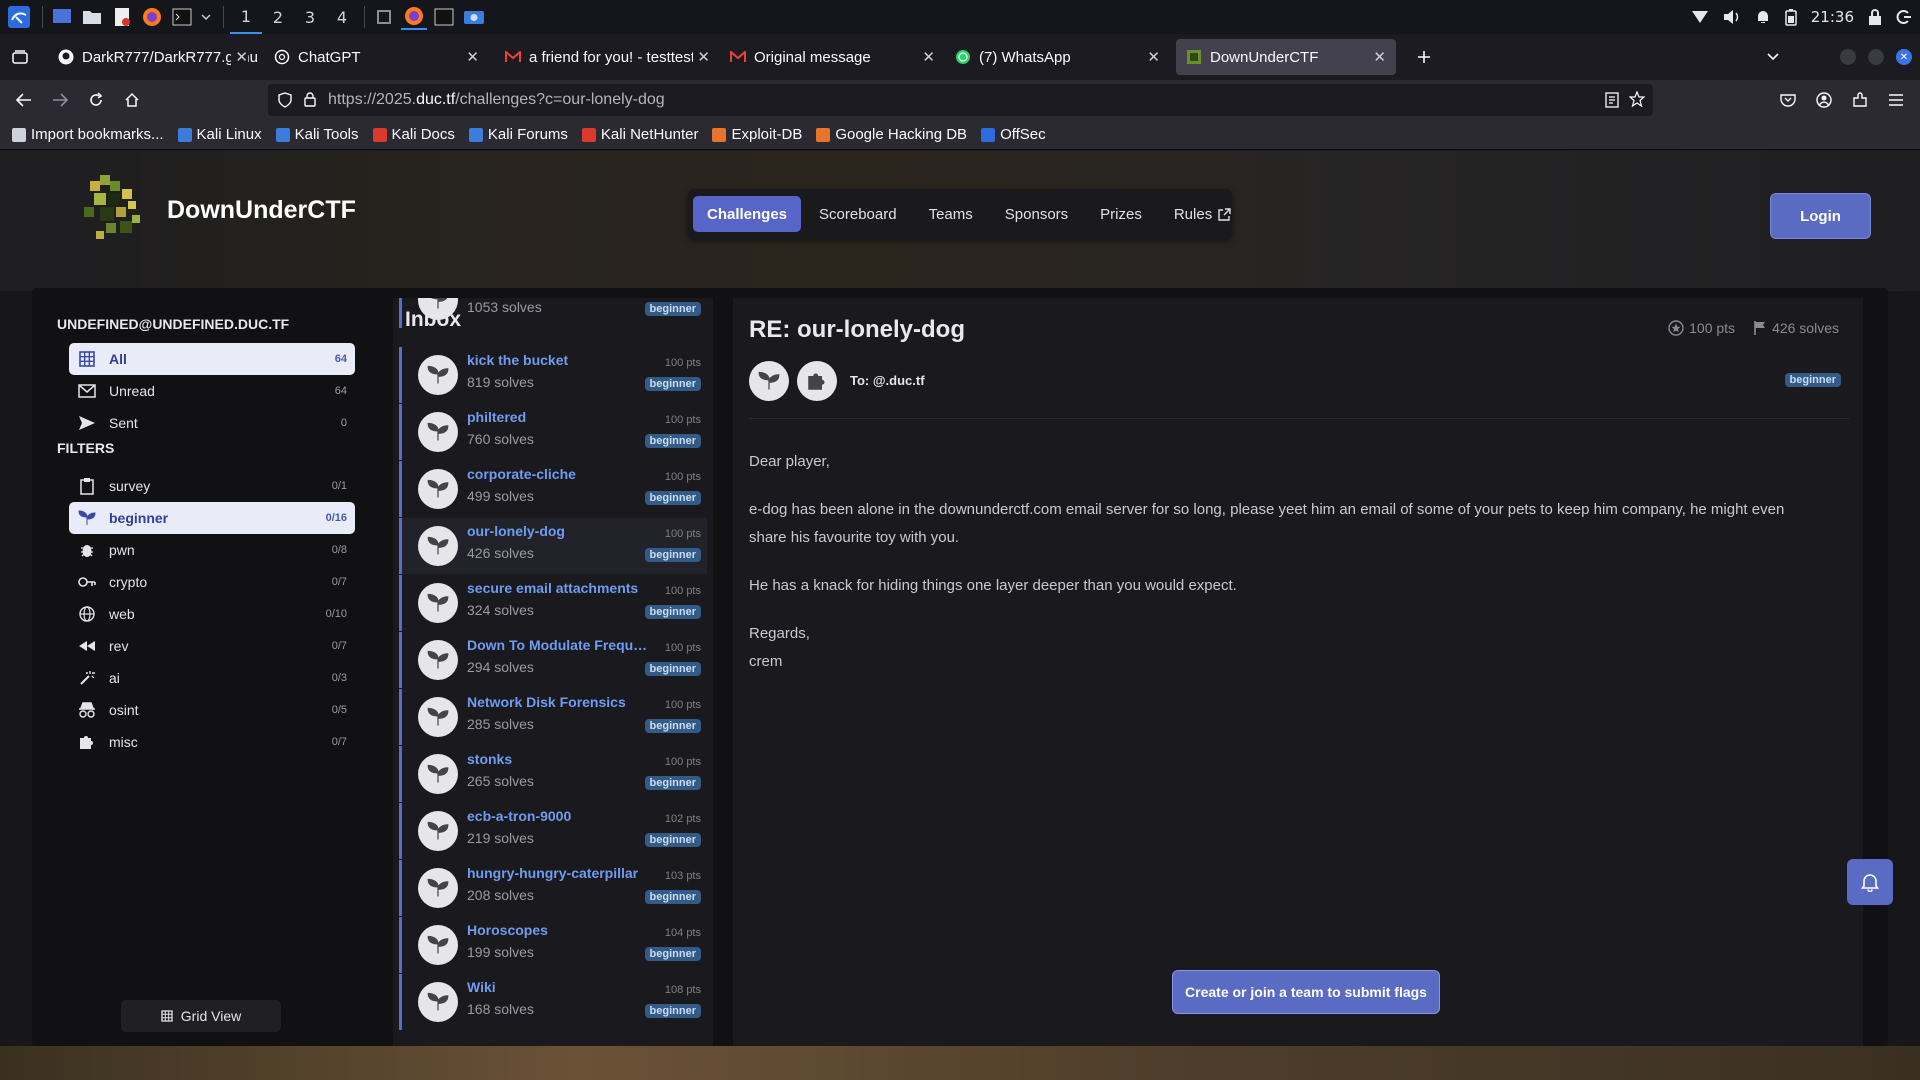  What do you see at coordinates (317, 134) in the screenshot?
I see `bookmark-item: Kali Tools` at bounding box center [317, 134].